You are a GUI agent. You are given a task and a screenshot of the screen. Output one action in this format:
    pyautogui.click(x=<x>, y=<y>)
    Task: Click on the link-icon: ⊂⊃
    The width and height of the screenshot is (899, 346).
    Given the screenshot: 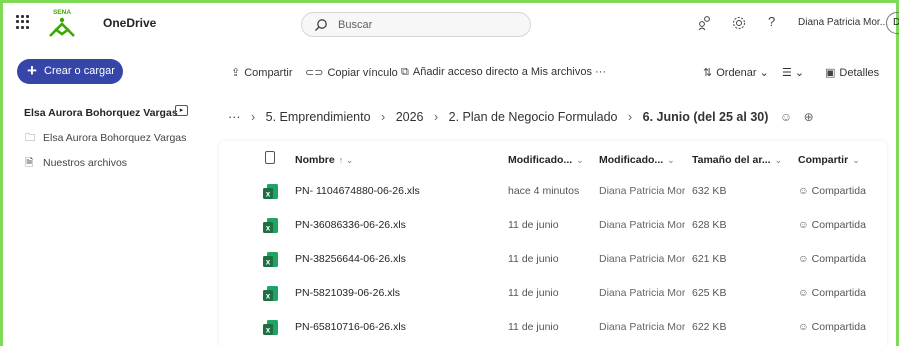 What is the action you would take?
    pyautogui.click(x=314, y=73)
    